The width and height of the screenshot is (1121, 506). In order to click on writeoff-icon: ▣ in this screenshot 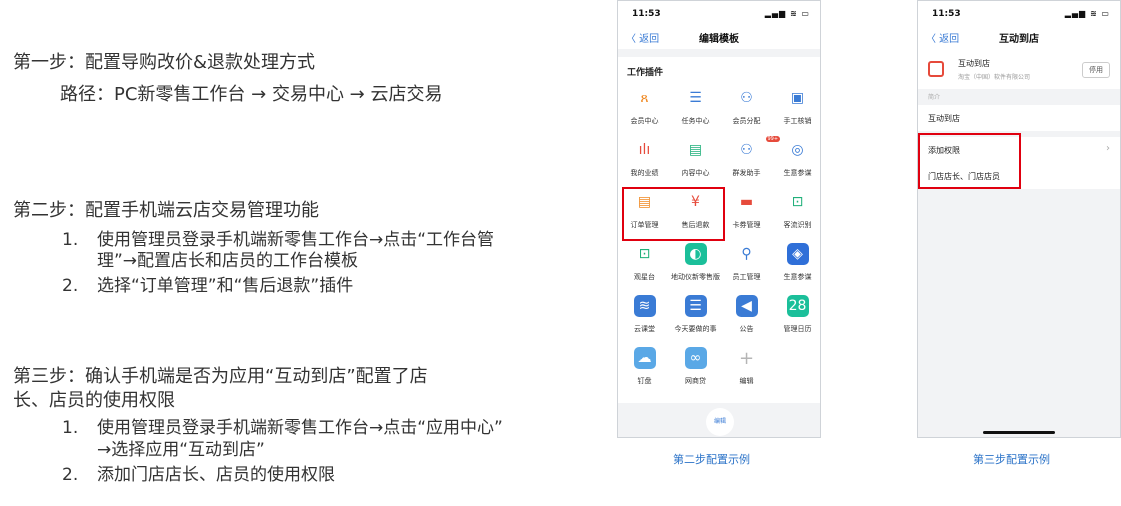, I will do `click(798, 98)`.